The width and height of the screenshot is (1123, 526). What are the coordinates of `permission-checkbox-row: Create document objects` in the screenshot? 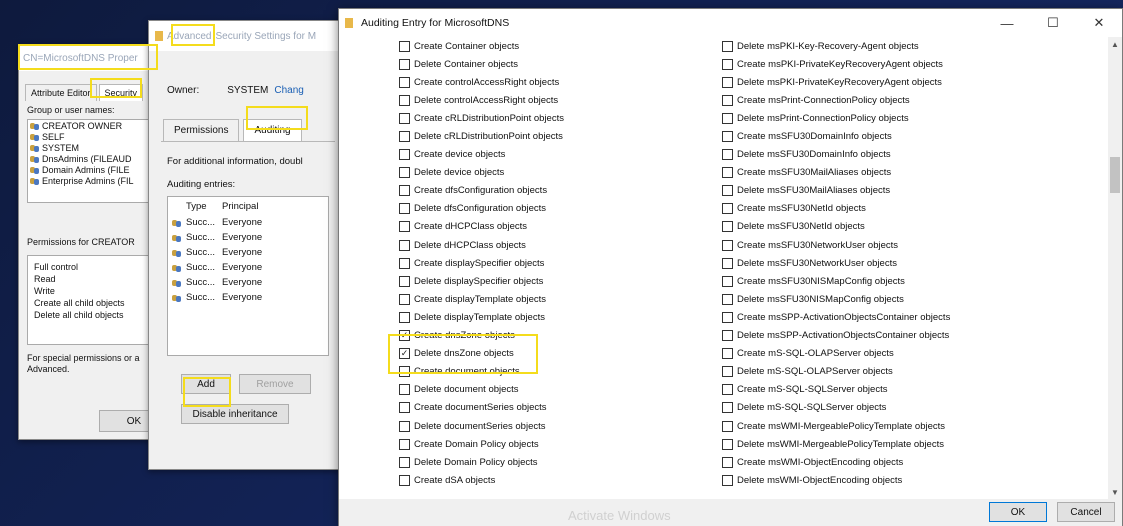 It's located at (481, 372).